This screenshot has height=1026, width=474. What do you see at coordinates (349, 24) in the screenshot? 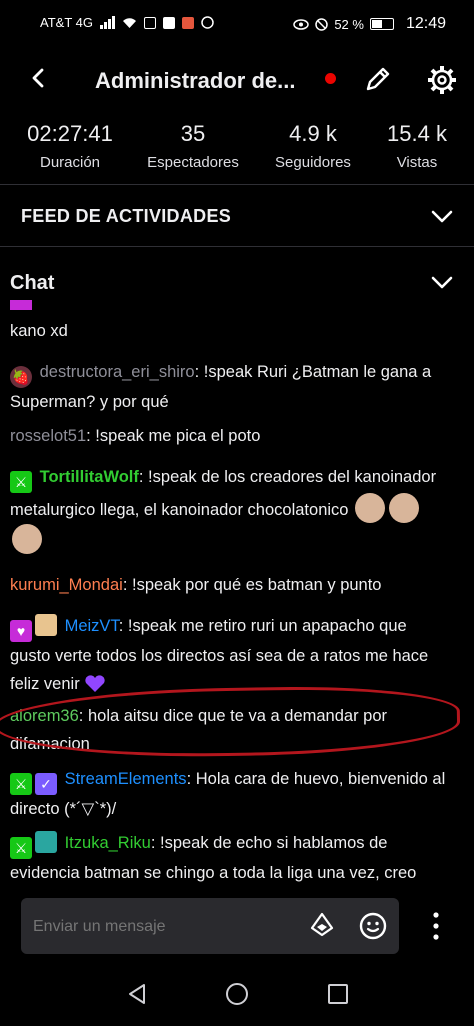
I see `battery-percent: 52 %` at bounding box center [349, 24].